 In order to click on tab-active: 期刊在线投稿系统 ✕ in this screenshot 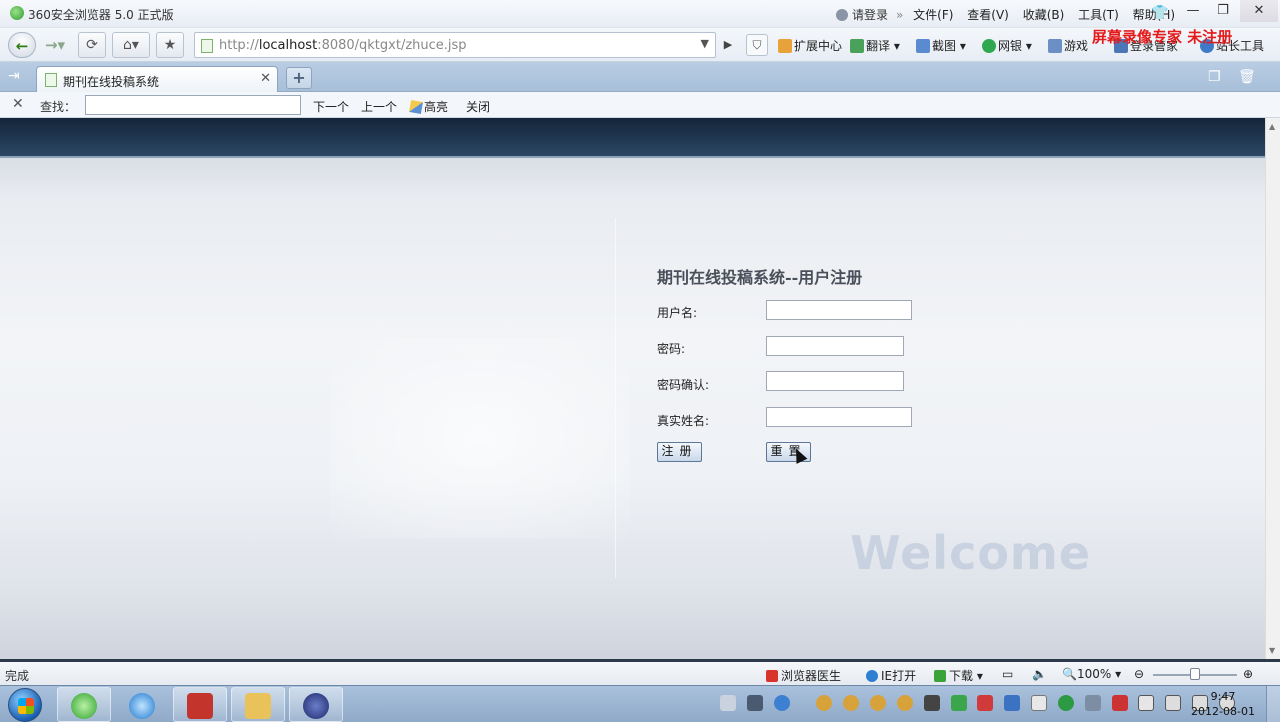, I will do `click(157, 79)`.